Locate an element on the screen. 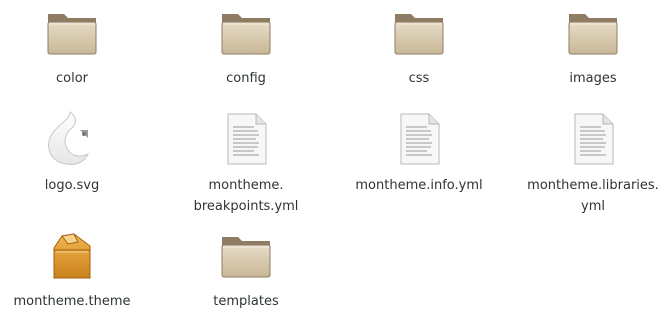  file-item-config: config is located at coordinates (246, 46).